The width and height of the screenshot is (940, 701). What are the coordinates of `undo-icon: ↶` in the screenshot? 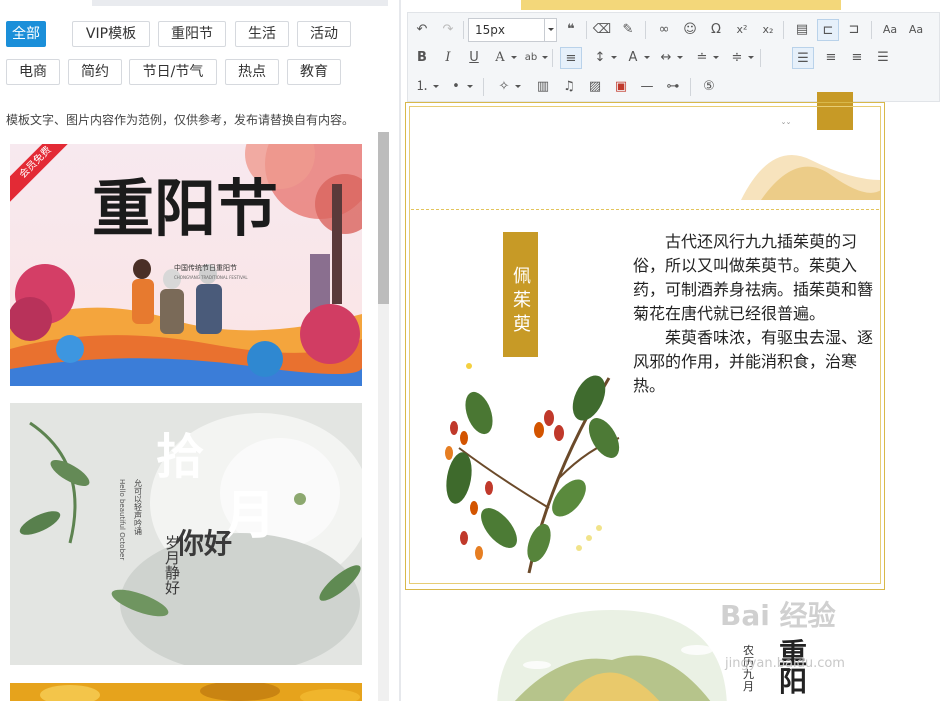 It's located at (422, 30).